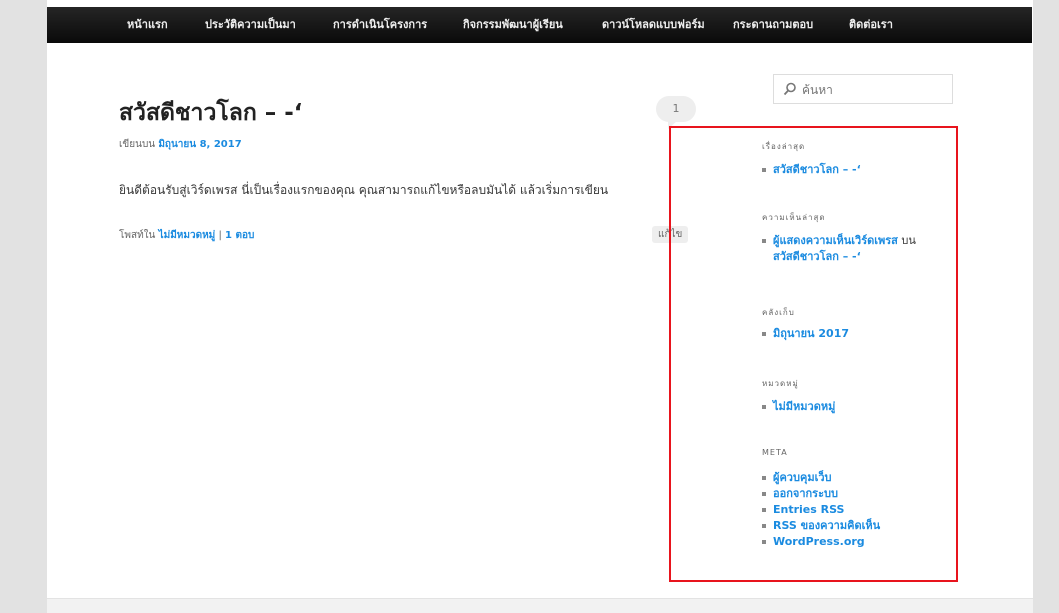 Image resolution: width=1059 pixels, height=613 pixels. I want to click on list-item: มิถุนายน 2017, so click(805, 334).